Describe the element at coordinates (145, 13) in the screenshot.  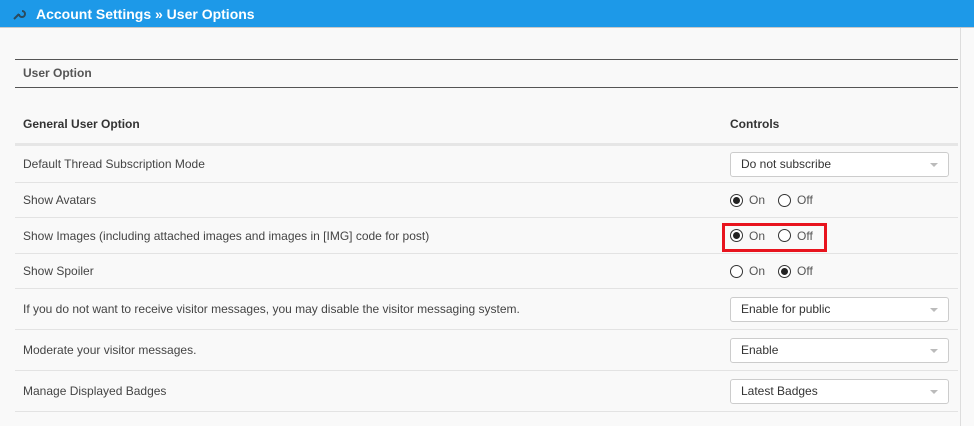
I see `page-title: Account Settings » User Options` at that location.